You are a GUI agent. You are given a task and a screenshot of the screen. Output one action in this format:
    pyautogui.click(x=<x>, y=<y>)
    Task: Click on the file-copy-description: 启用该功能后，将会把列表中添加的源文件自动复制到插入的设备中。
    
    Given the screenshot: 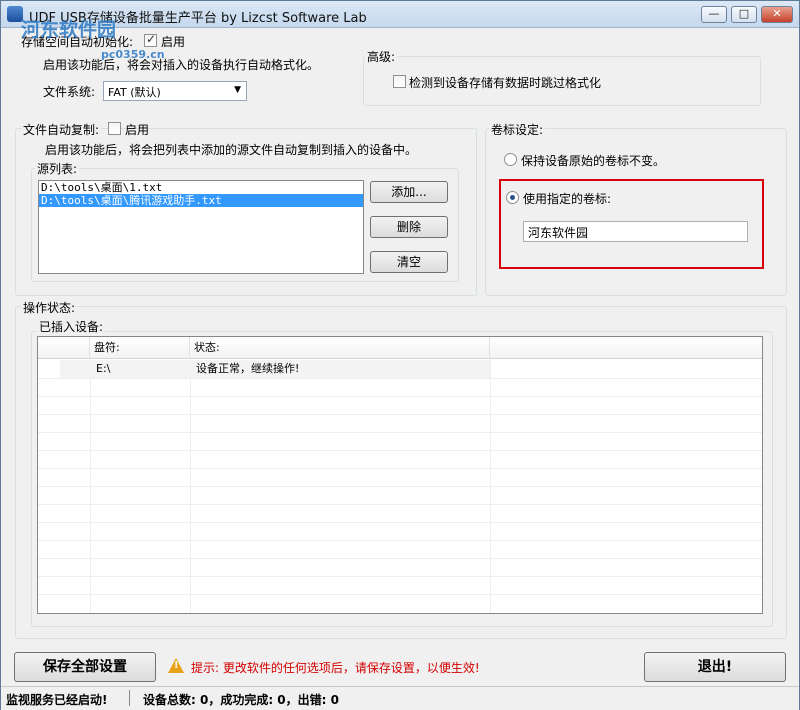 What is the action you would take?
    pyautogui.click(x=231, y=150)
    